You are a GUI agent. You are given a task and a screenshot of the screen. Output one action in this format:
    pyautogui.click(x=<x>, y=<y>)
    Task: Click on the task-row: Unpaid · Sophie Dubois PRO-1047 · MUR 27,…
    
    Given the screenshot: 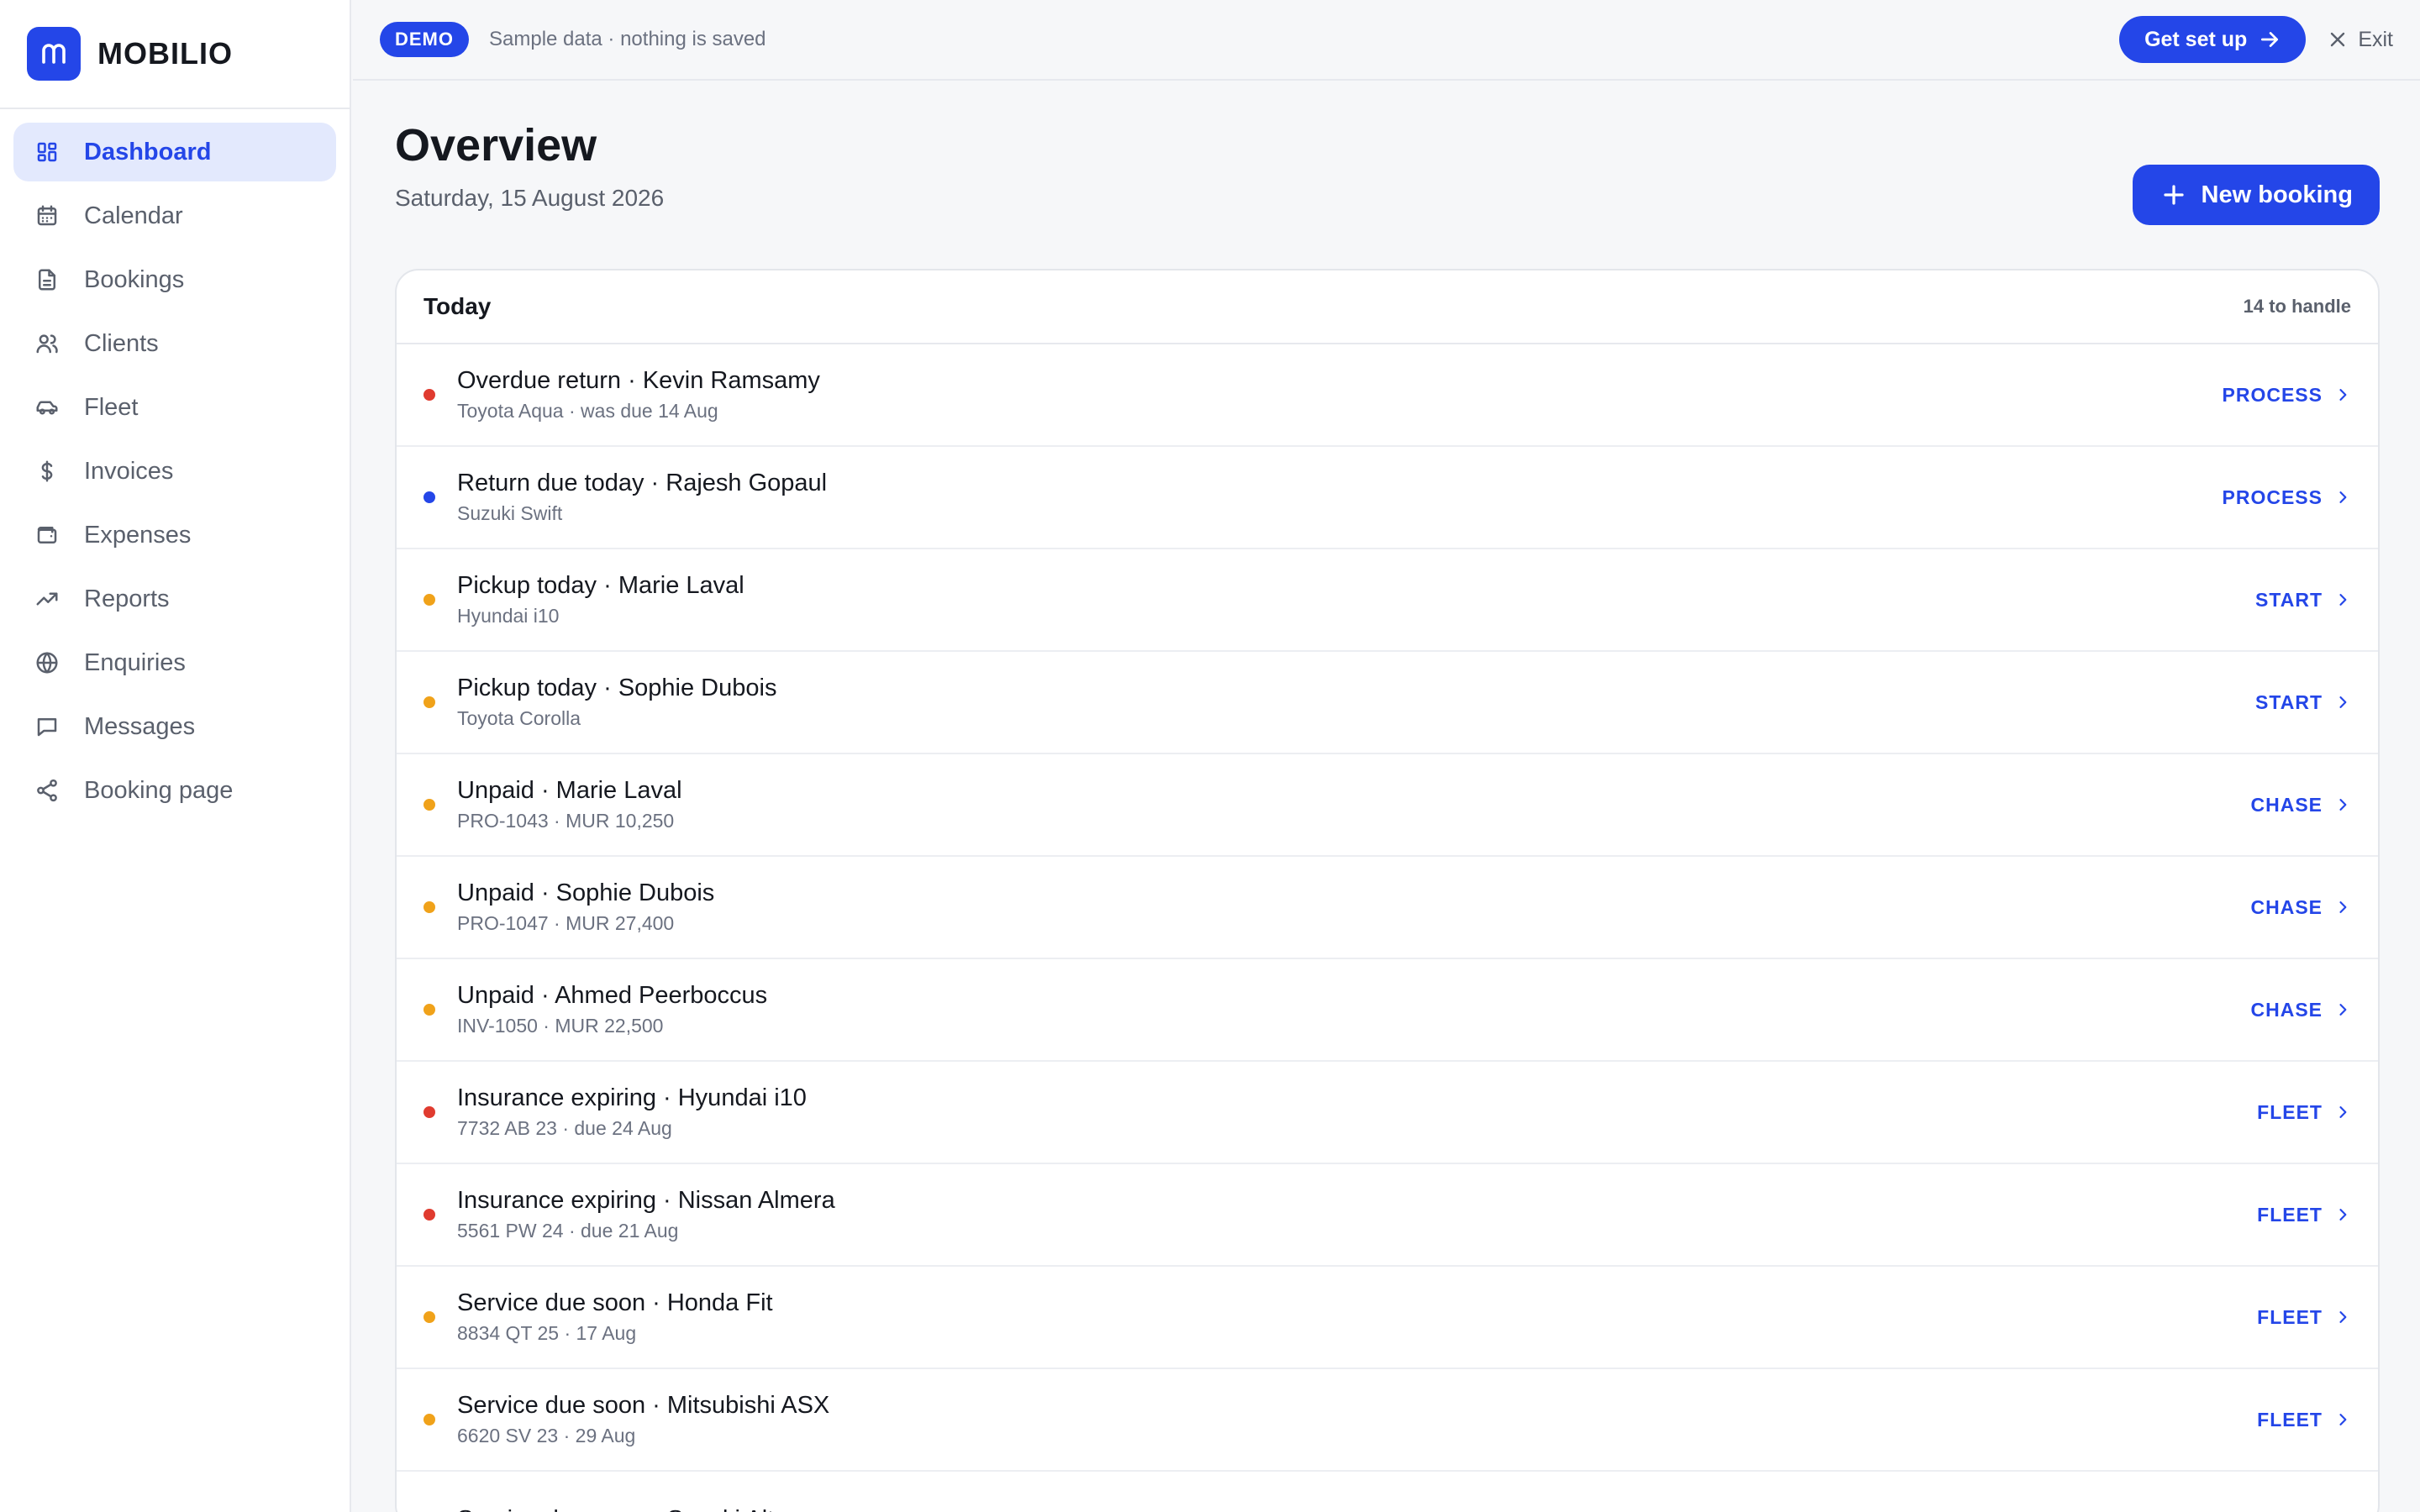 What is the action you would take?
    pyautogui.click(x=1387, y=908)
    